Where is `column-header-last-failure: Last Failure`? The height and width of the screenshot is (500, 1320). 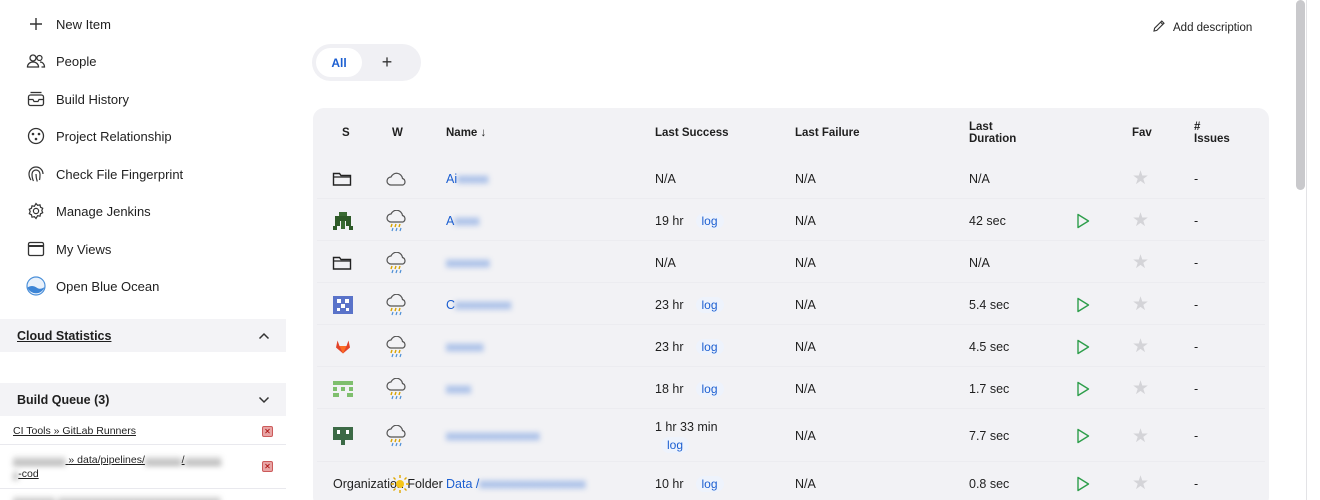 column-header-last-failure: Last Failure is located at coordinates (827, 133).